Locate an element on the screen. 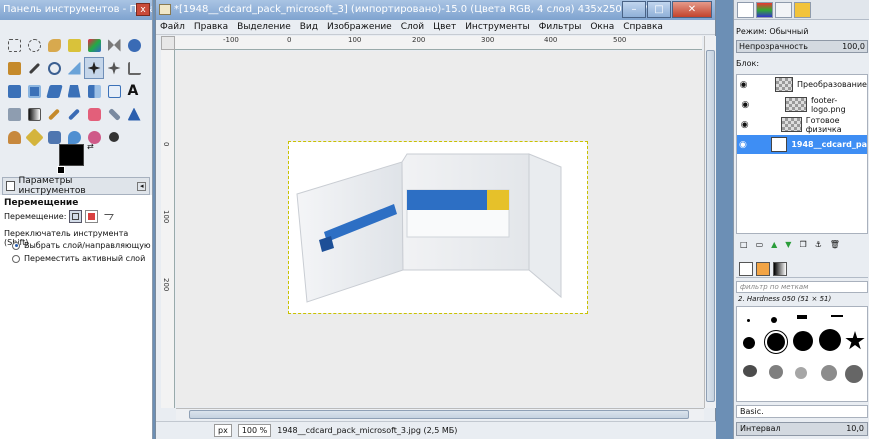 This screenshot has height=439, width=869. patterns-tab-icon is located at coordinates (763, 268).